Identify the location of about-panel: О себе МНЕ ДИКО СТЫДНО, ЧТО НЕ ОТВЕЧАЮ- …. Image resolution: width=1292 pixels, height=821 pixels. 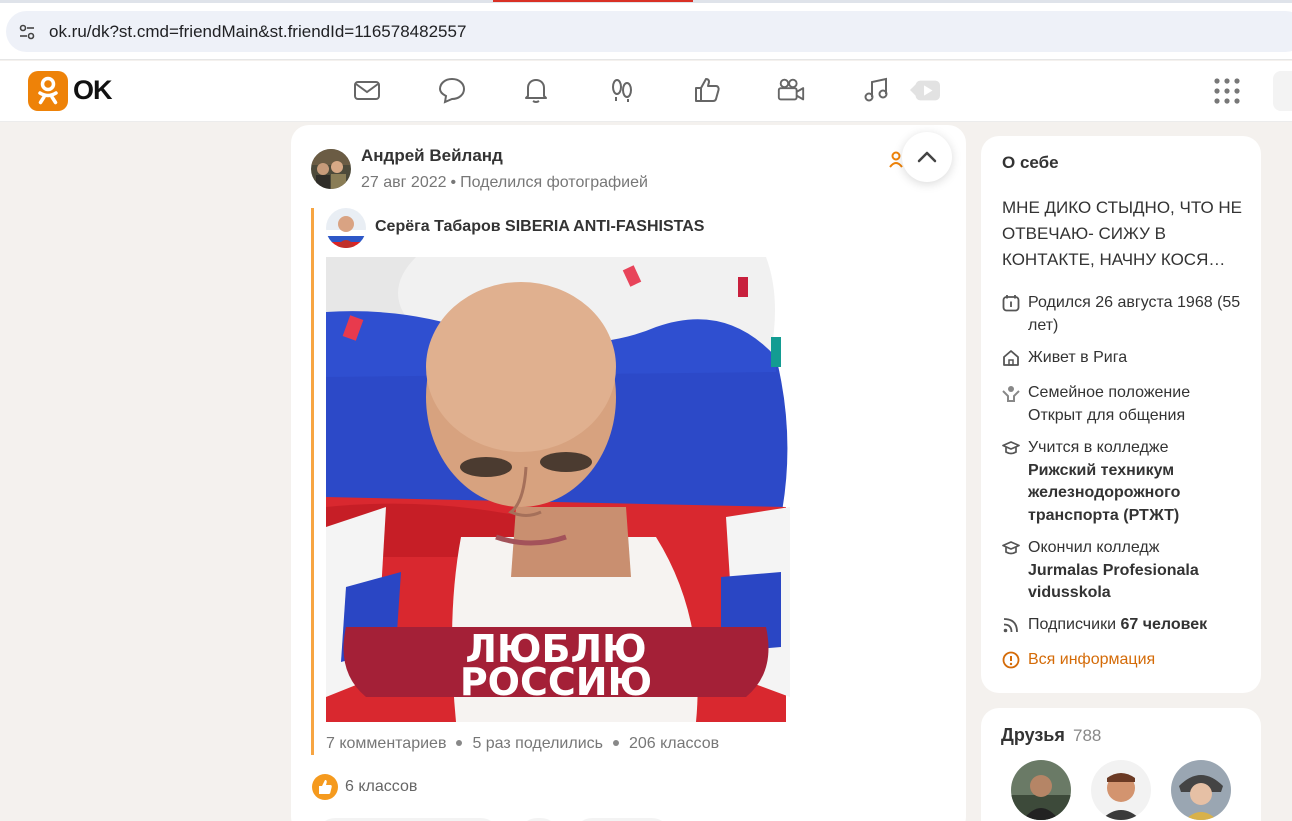
(1121, 414).